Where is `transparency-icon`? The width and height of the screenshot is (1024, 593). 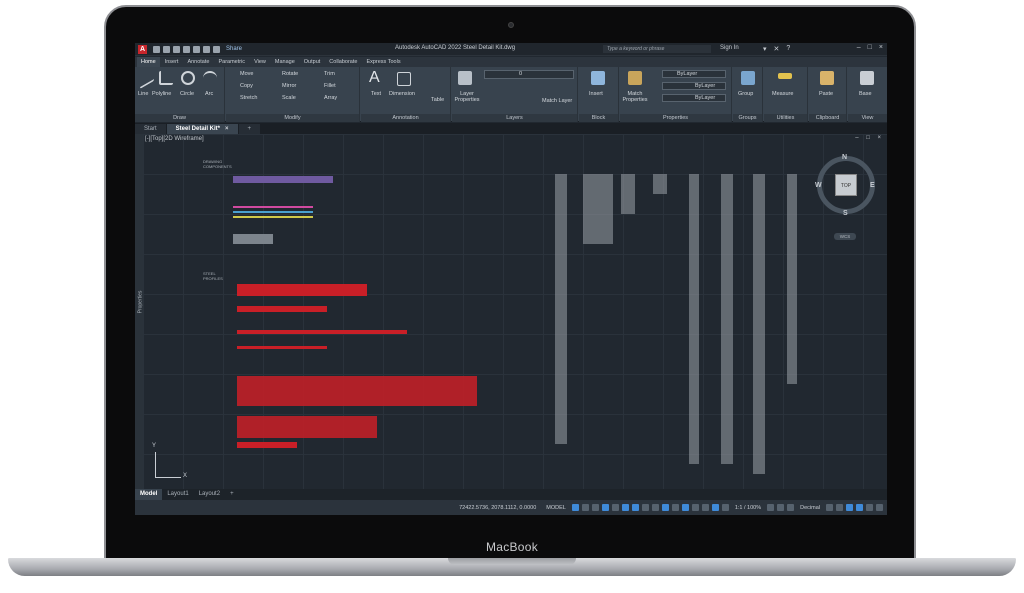 transparency-icon is located at coordinates (655, 507).